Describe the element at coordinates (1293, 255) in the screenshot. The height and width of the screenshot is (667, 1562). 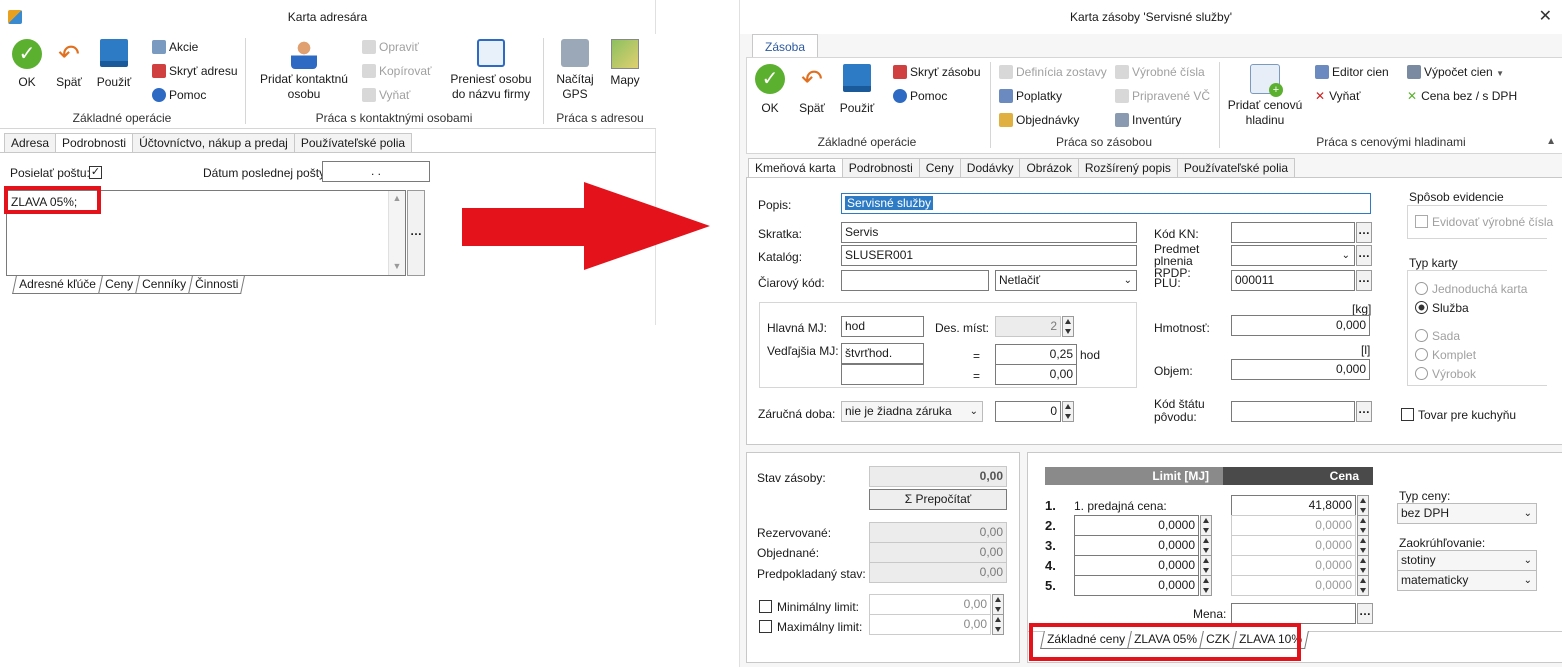
I see `subject-select: ⌄` at that location.